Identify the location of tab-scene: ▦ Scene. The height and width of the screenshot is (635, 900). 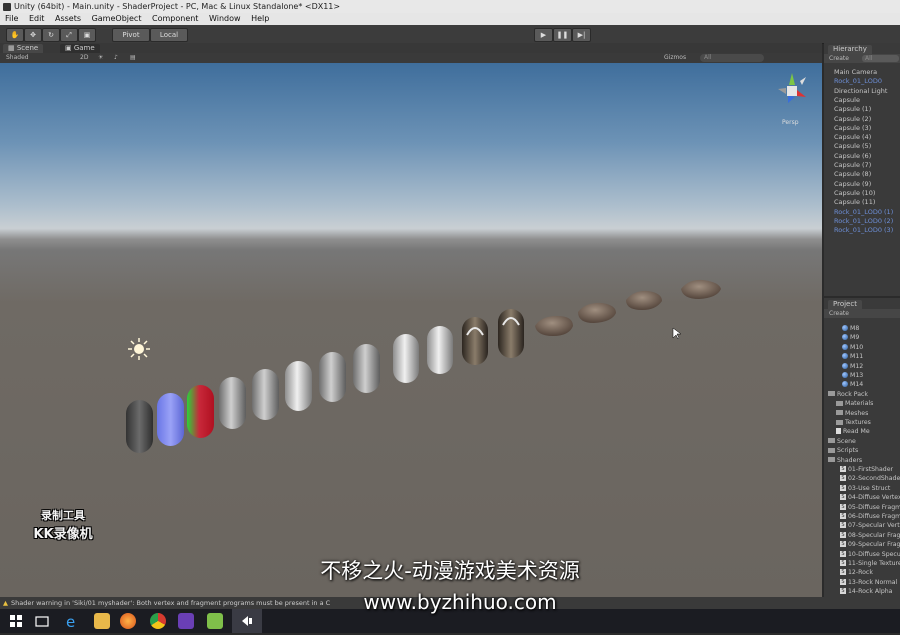
(23, 48).